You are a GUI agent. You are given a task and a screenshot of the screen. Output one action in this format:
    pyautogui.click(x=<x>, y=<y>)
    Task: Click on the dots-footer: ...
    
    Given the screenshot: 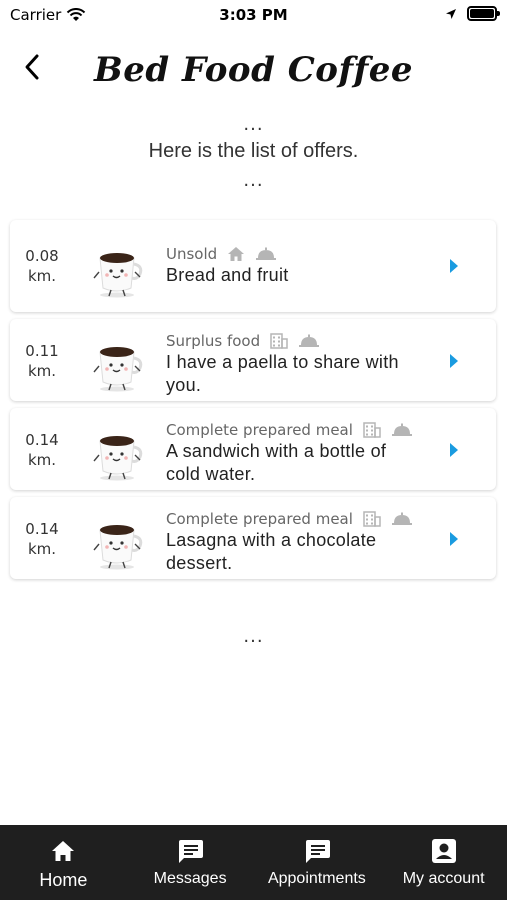 What is the action you would take?
    pyautogui.click(x=253, y=636)
    